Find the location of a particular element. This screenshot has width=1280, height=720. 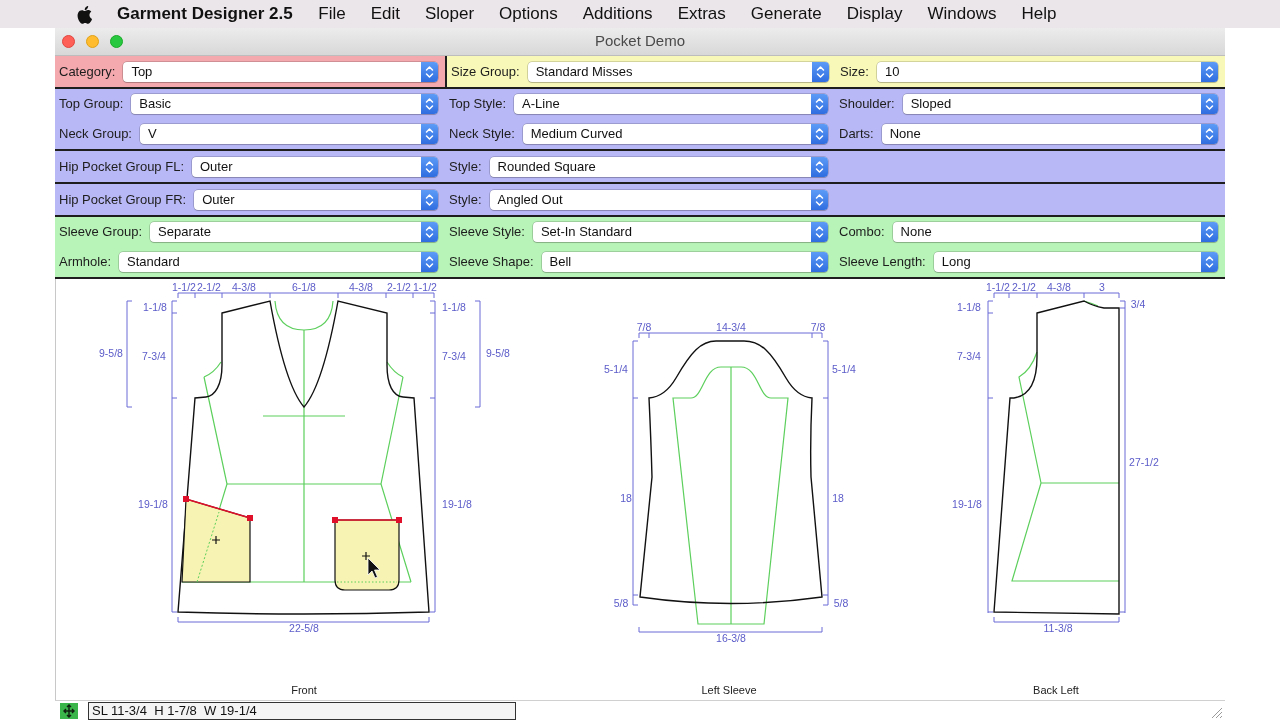

dropdown: Medium Curved is located at coordinates (675, 134).